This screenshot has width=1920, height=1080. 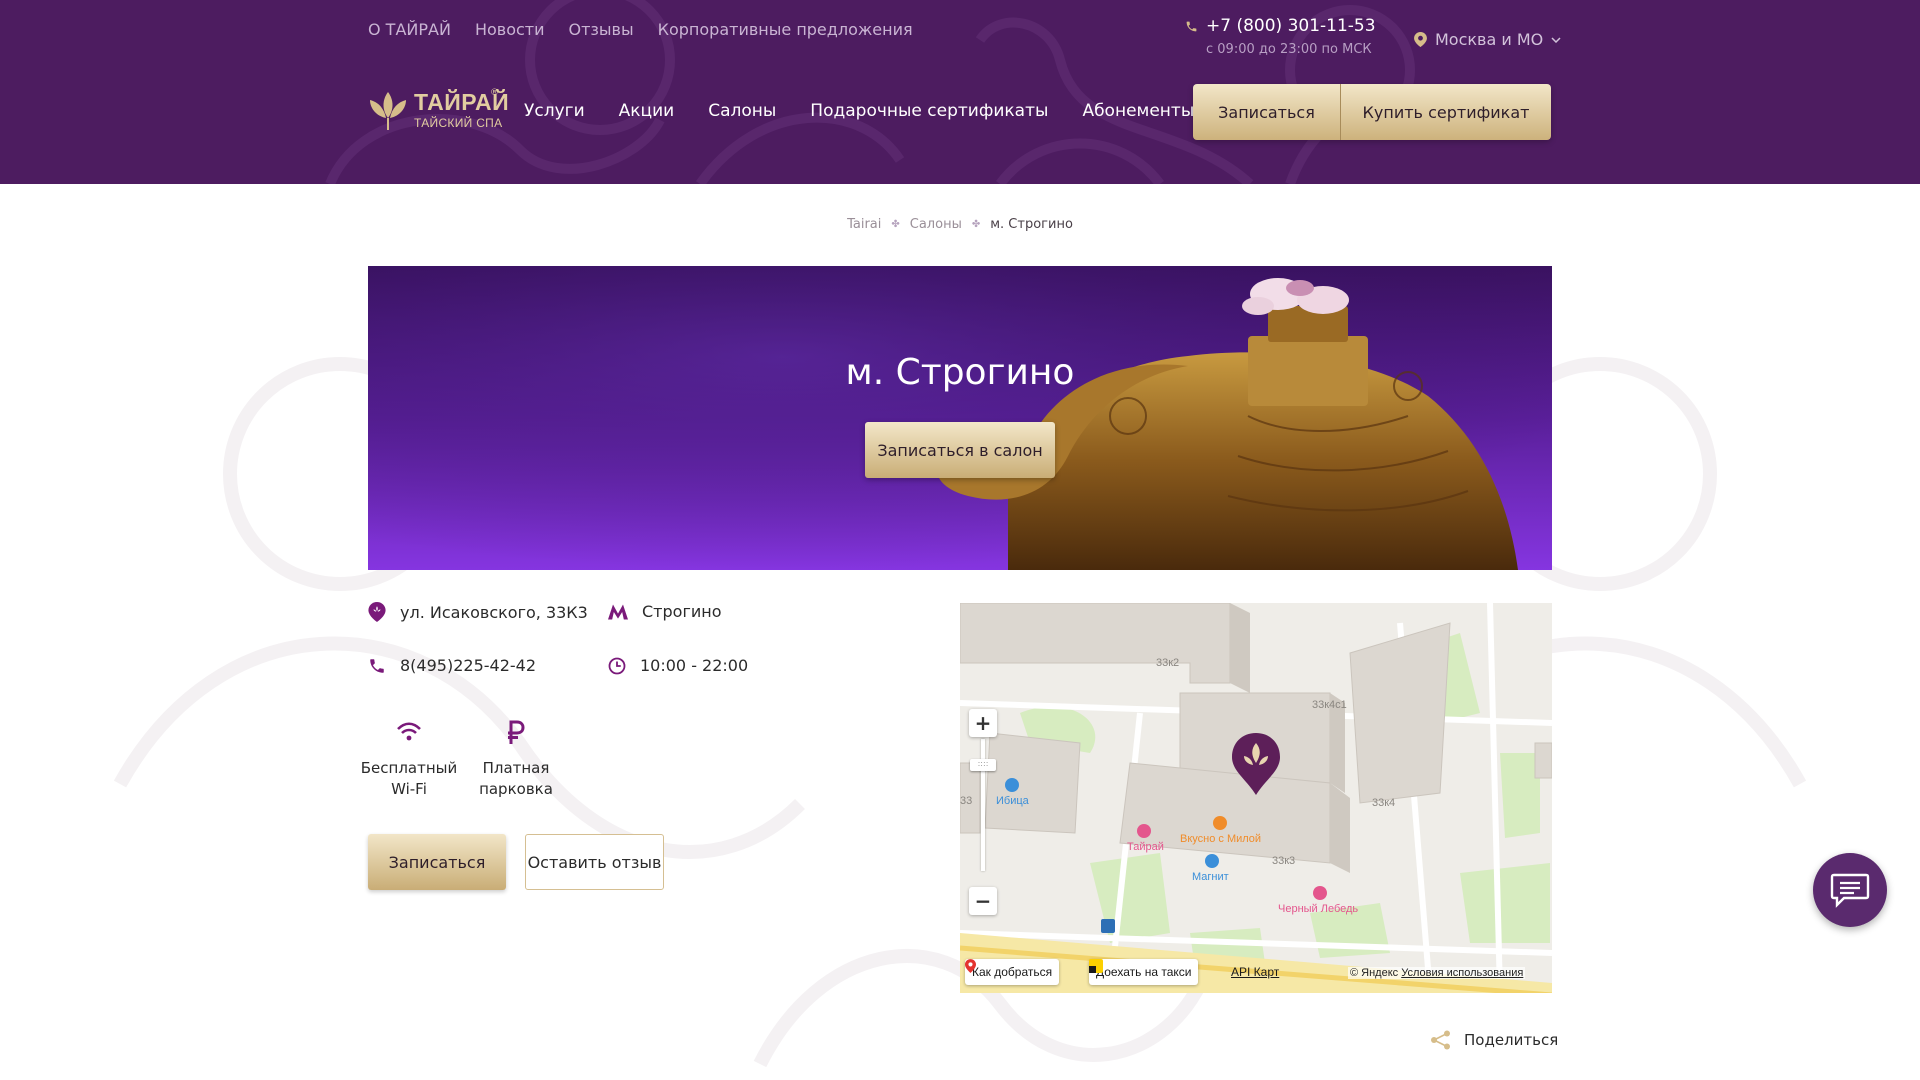 I want to click on map-copyright: © Яндекс Условия использования, so click(x=1437, y=973).